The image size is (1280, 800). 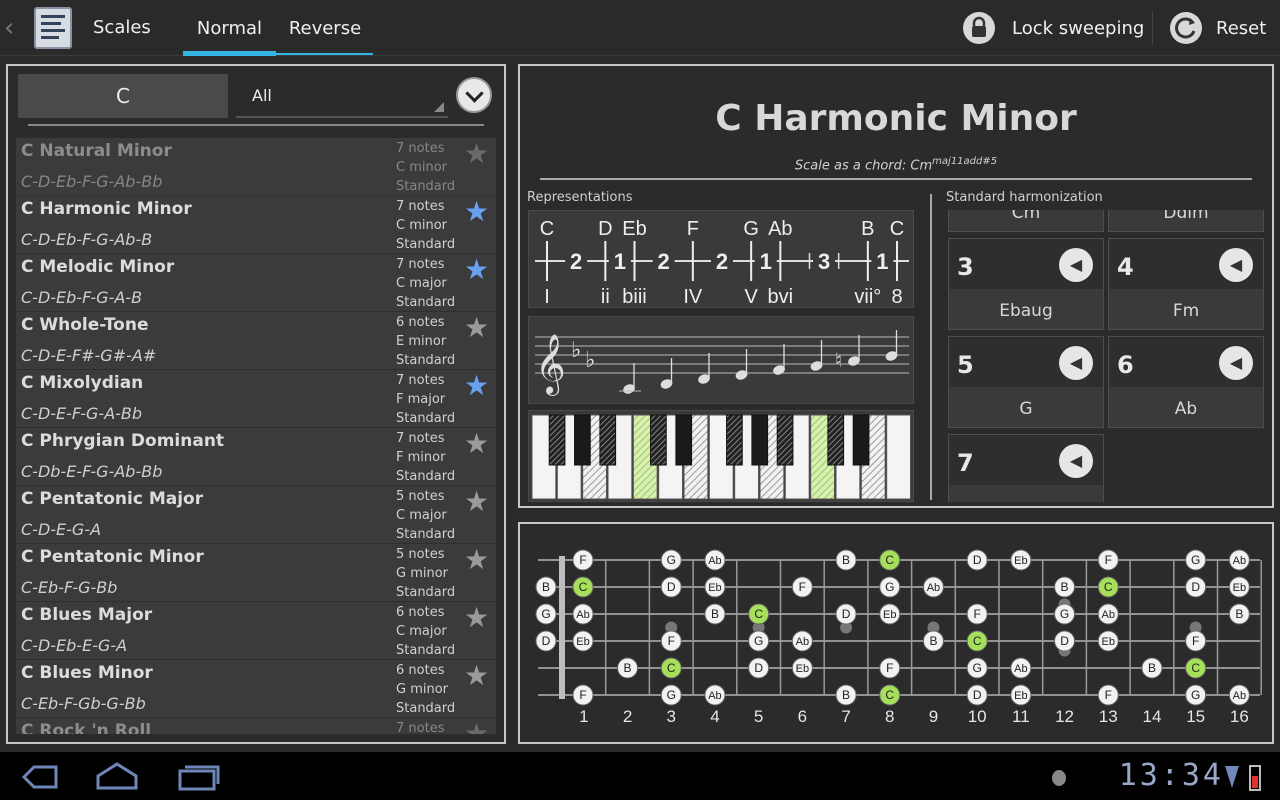 I want to click on scale-list-item: C Rock 'n Roll 7 notes ★, so click(x=256, y=726).